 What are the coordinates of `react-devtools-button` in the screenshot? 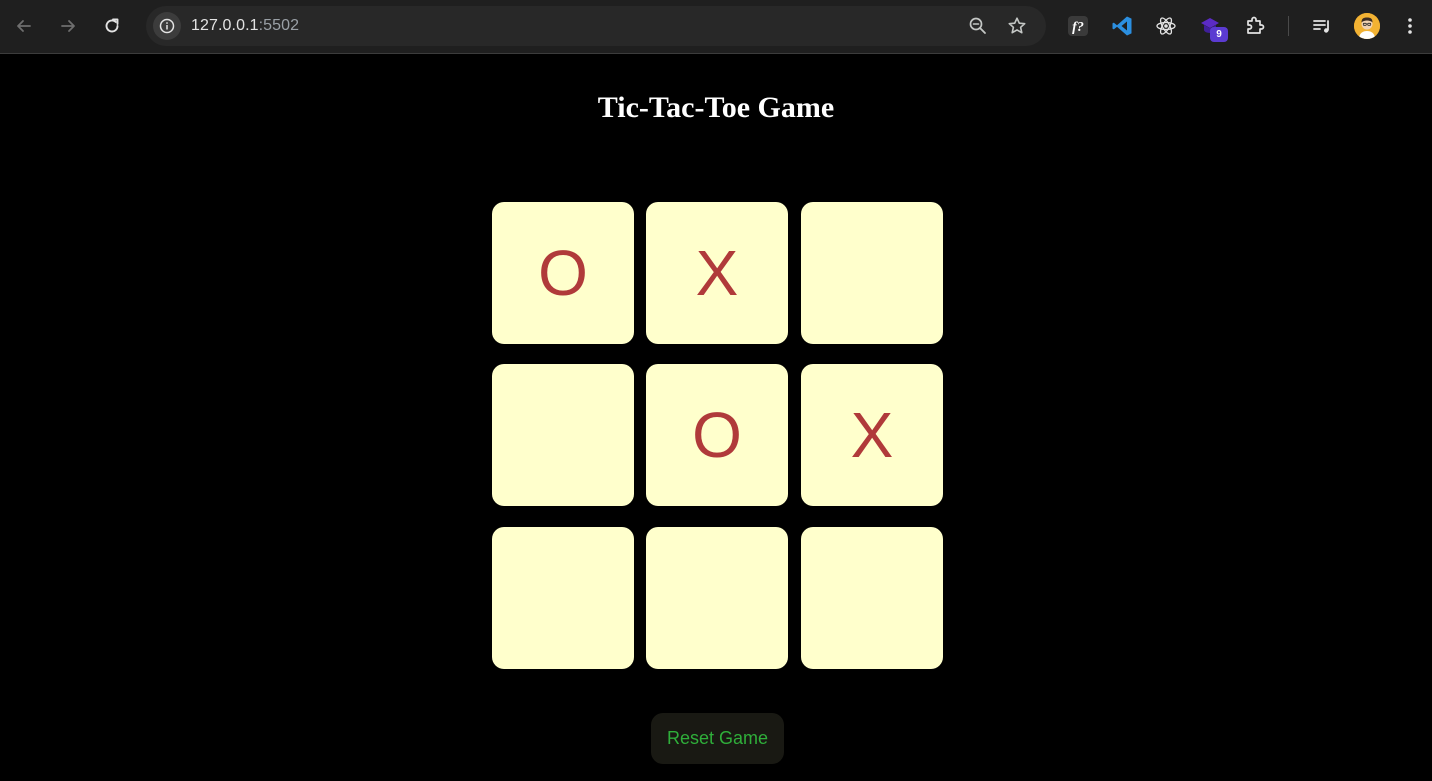 It's located at (1166, 26).